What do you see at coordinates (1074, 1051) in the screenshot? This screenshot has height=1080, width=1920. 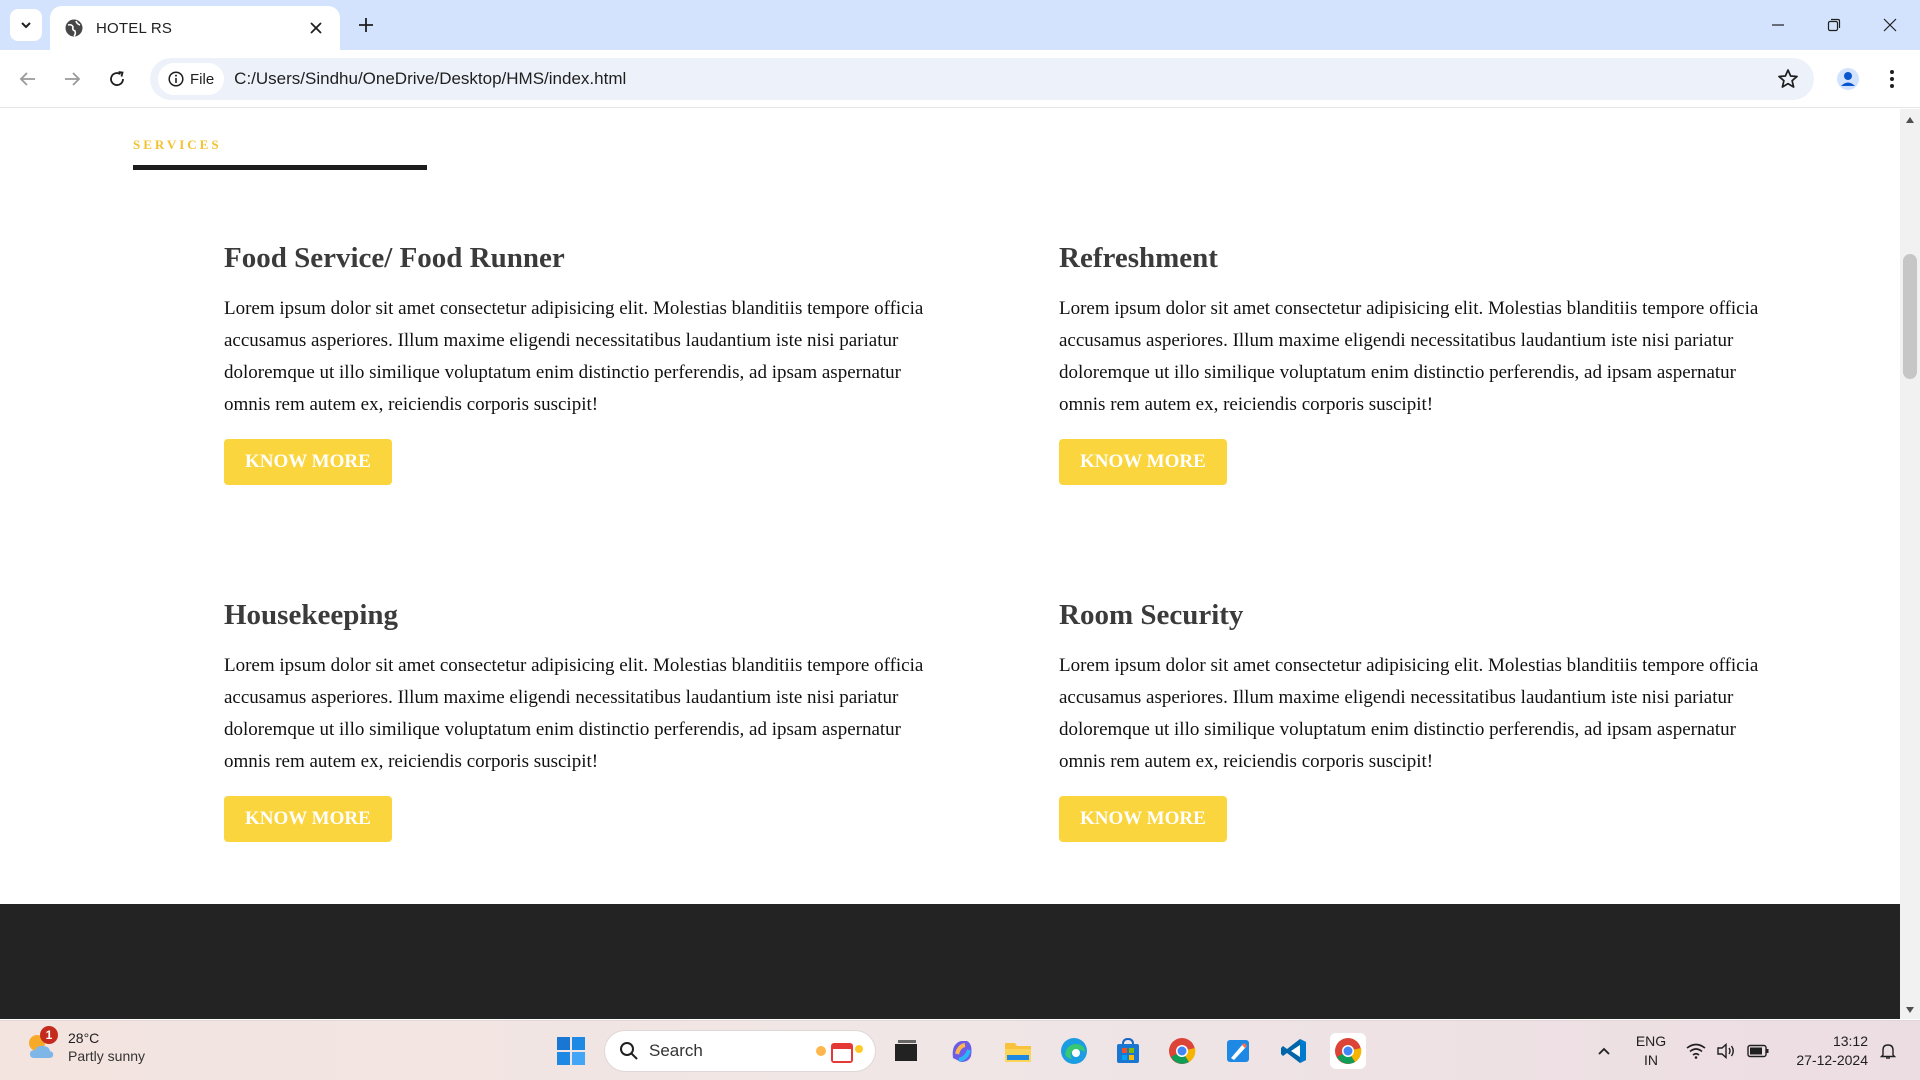 I see `edge-browser-icon` at bounding box center [1074, 1051].